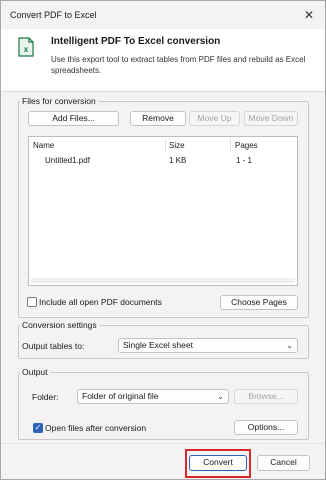  I want to click on remove-button: Remove, so click(158, 118).